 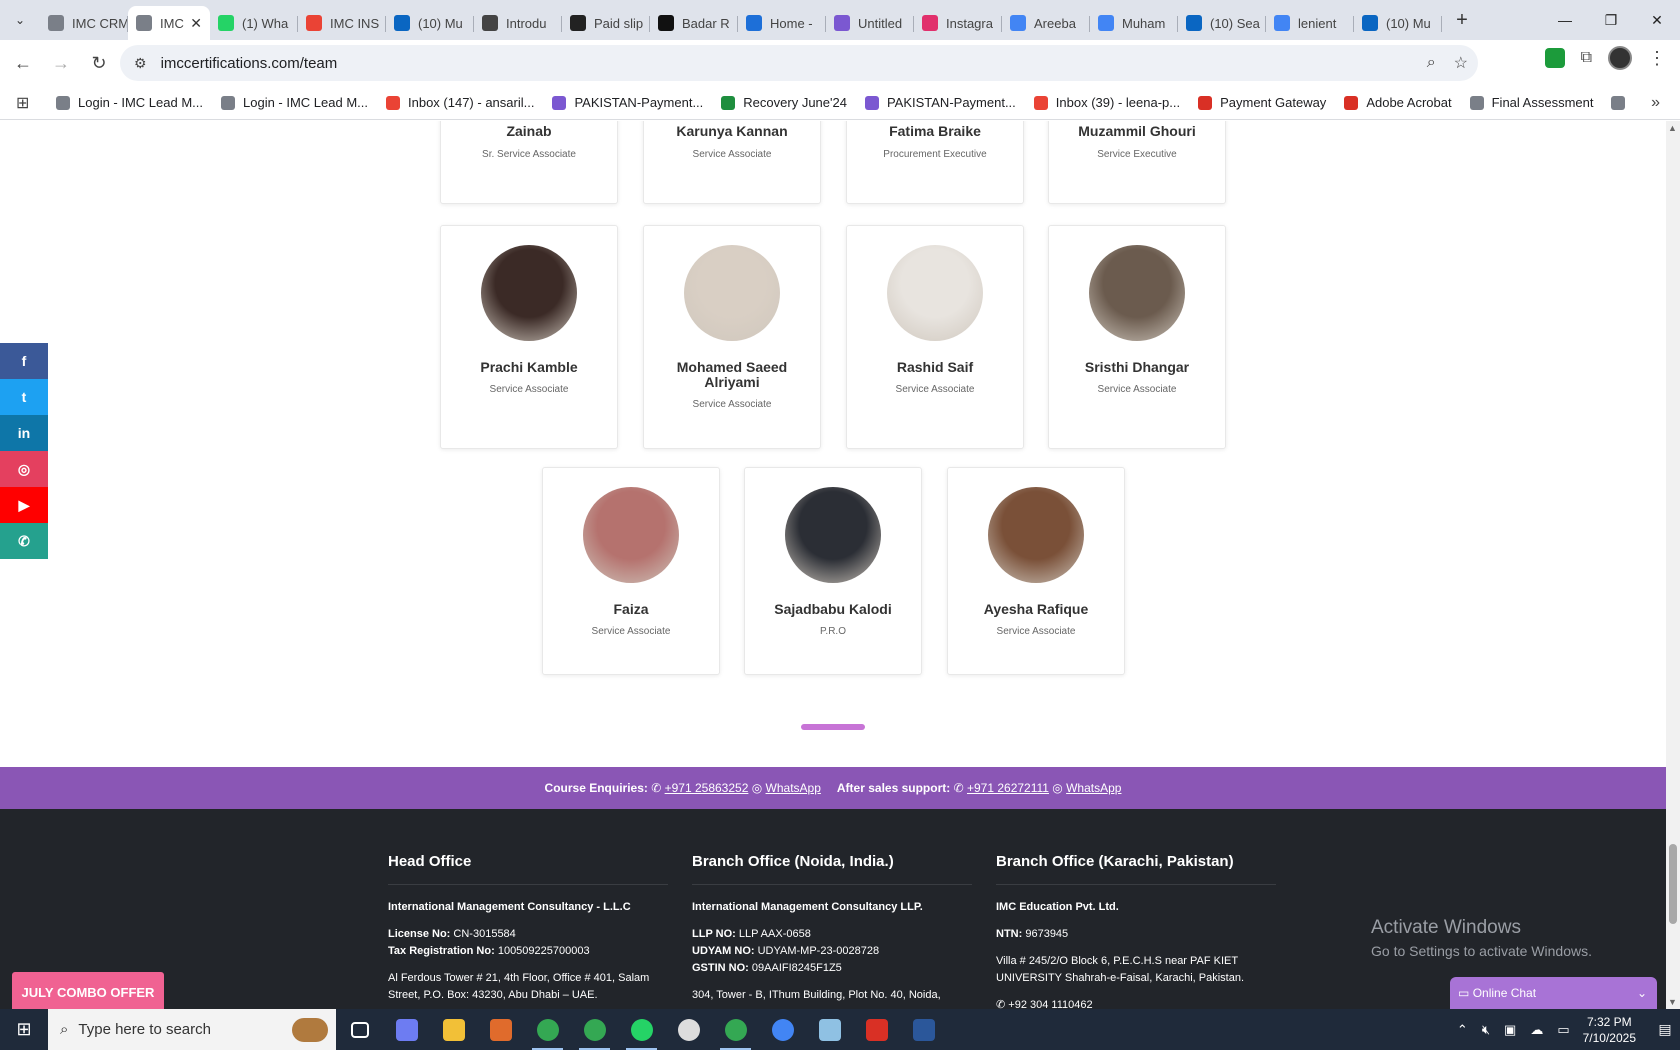 What do you see at coordinates (500, 1029) in the screenshot?
I see `app-icon` at bounding box center [500, 1029].